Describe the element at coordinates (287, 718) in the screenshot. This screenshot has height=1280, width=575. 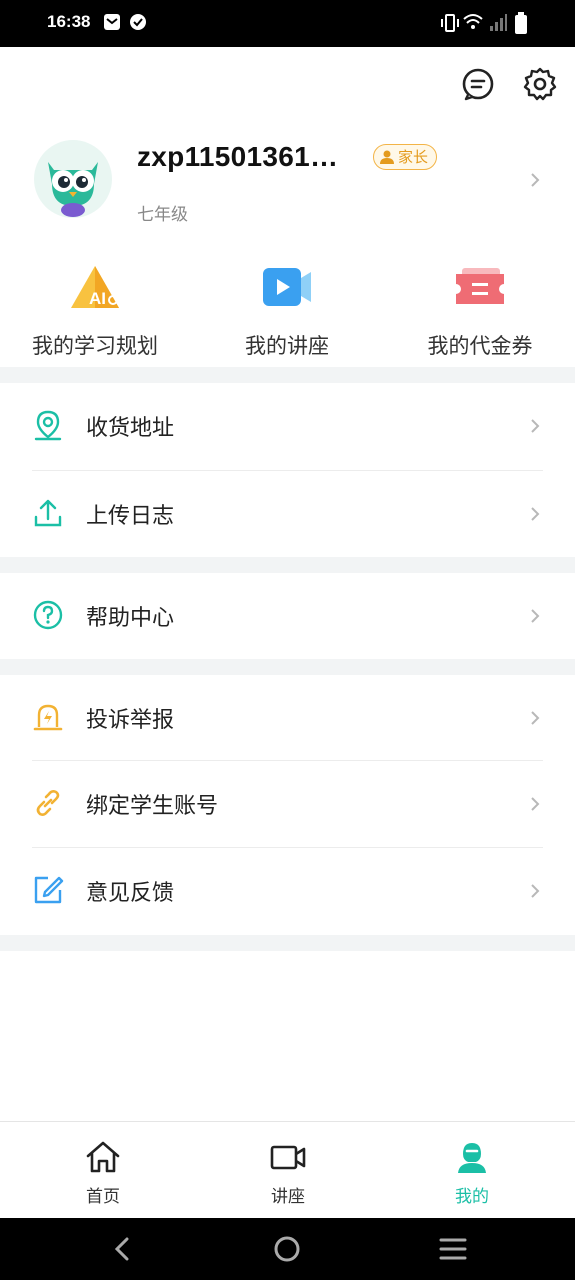
I see `menu-row-complaint: 投诉举报` at that location.